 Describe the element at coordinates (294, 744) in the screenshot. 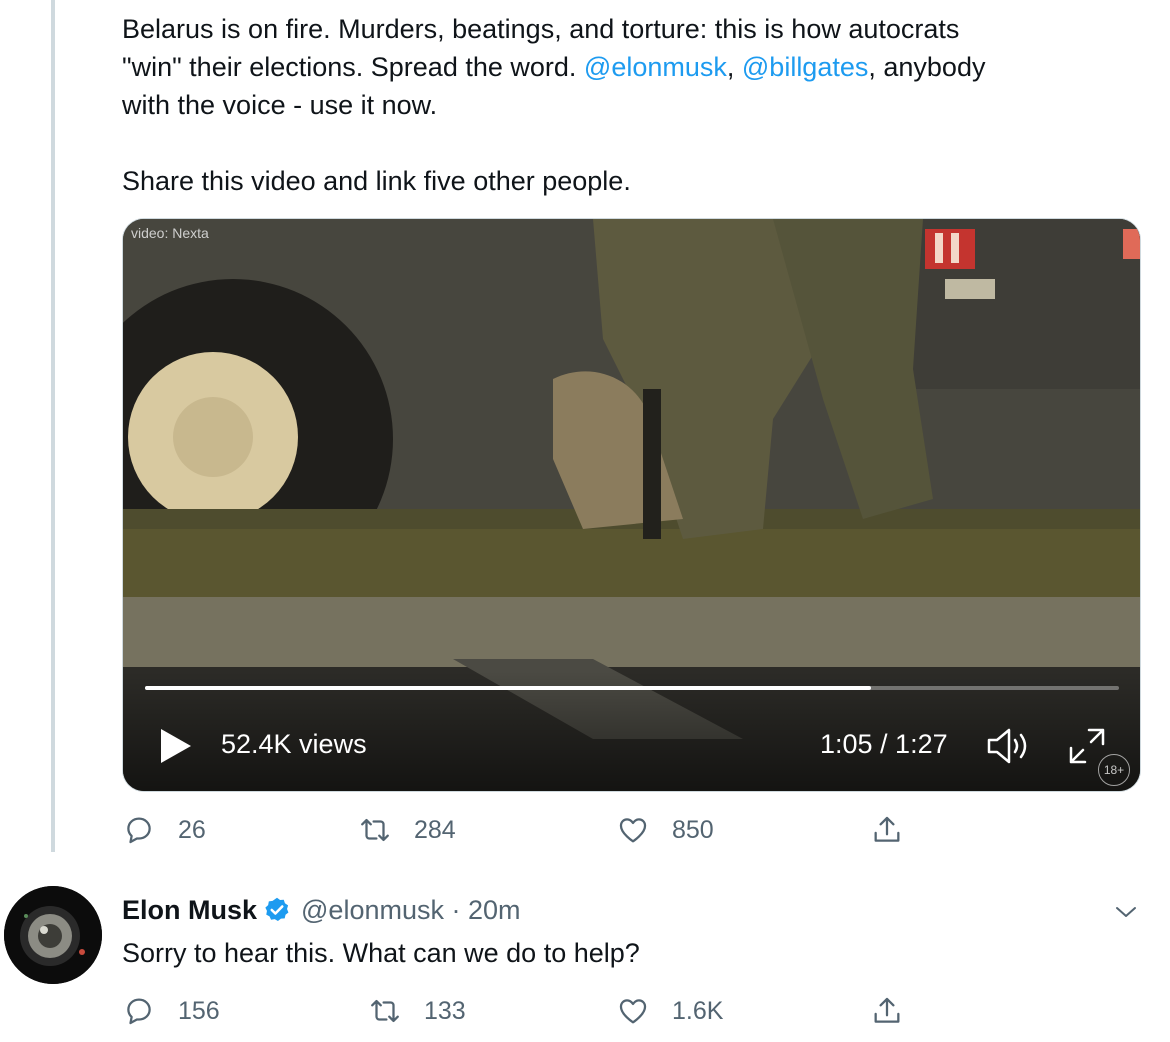

I see `video-views: 52.4K views` at that location.